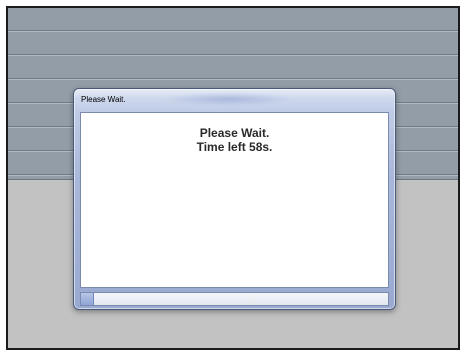  I want to click on wait-message-line1: Please Wait., so click(234, 133).